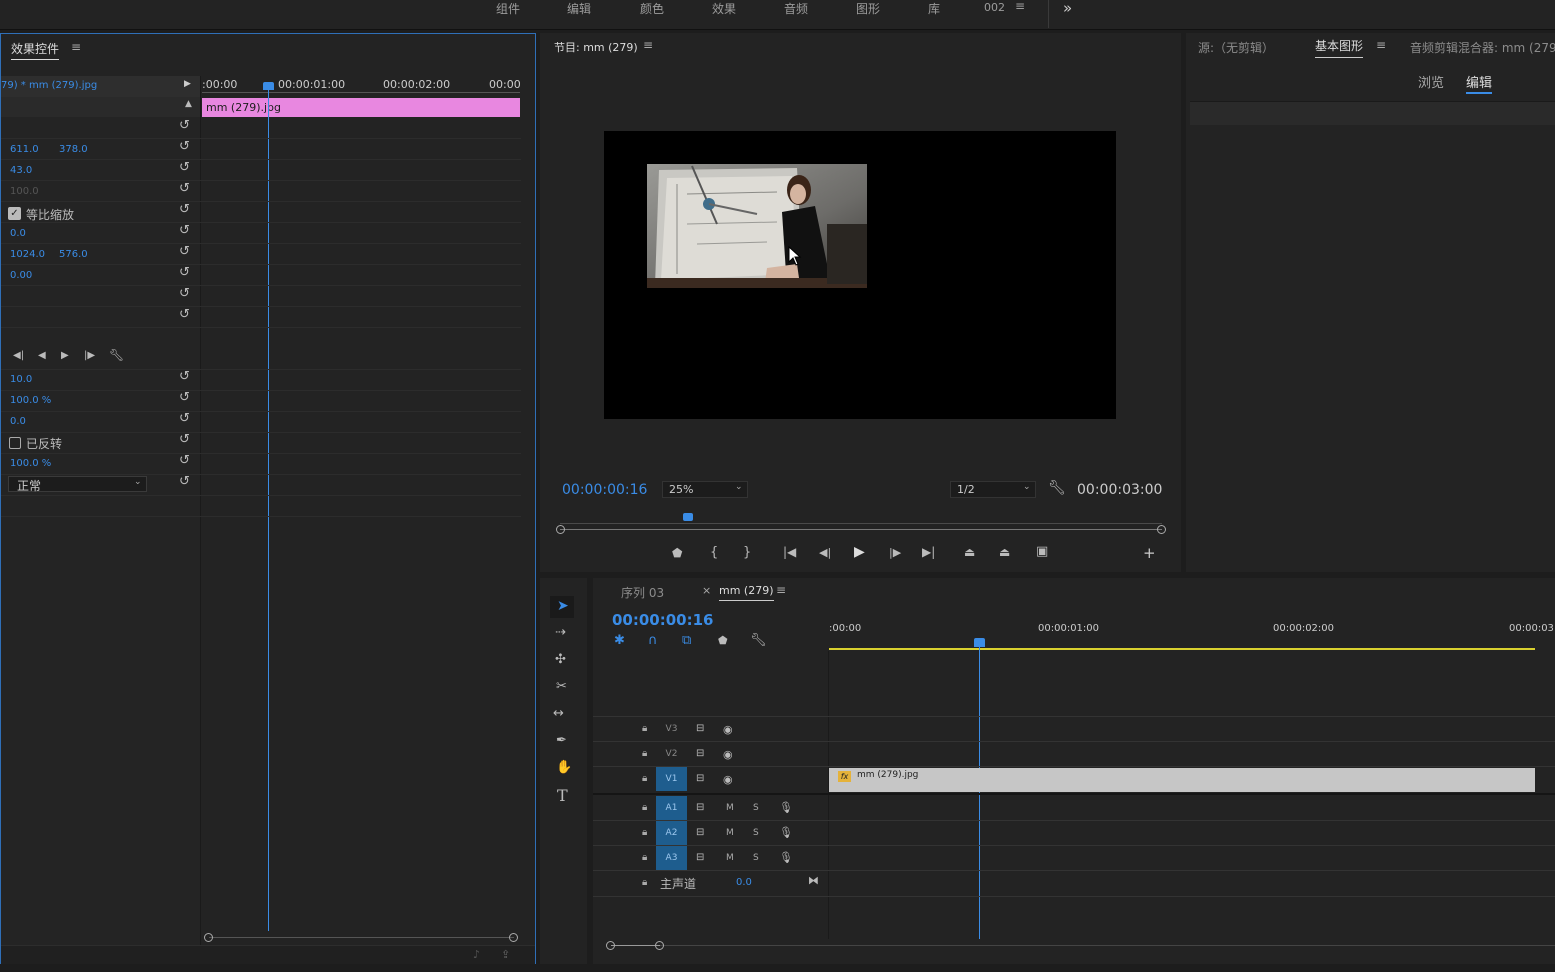 Image resolution: width=1555 pixels, height=972 pixels. What do you see at coordinates (1192, 634) in the screenshot?
I see `timeline-ruler: :00:00 00:00:01:00 00:00:02:00 00:00:03:` at bounding box center [1192, 634].